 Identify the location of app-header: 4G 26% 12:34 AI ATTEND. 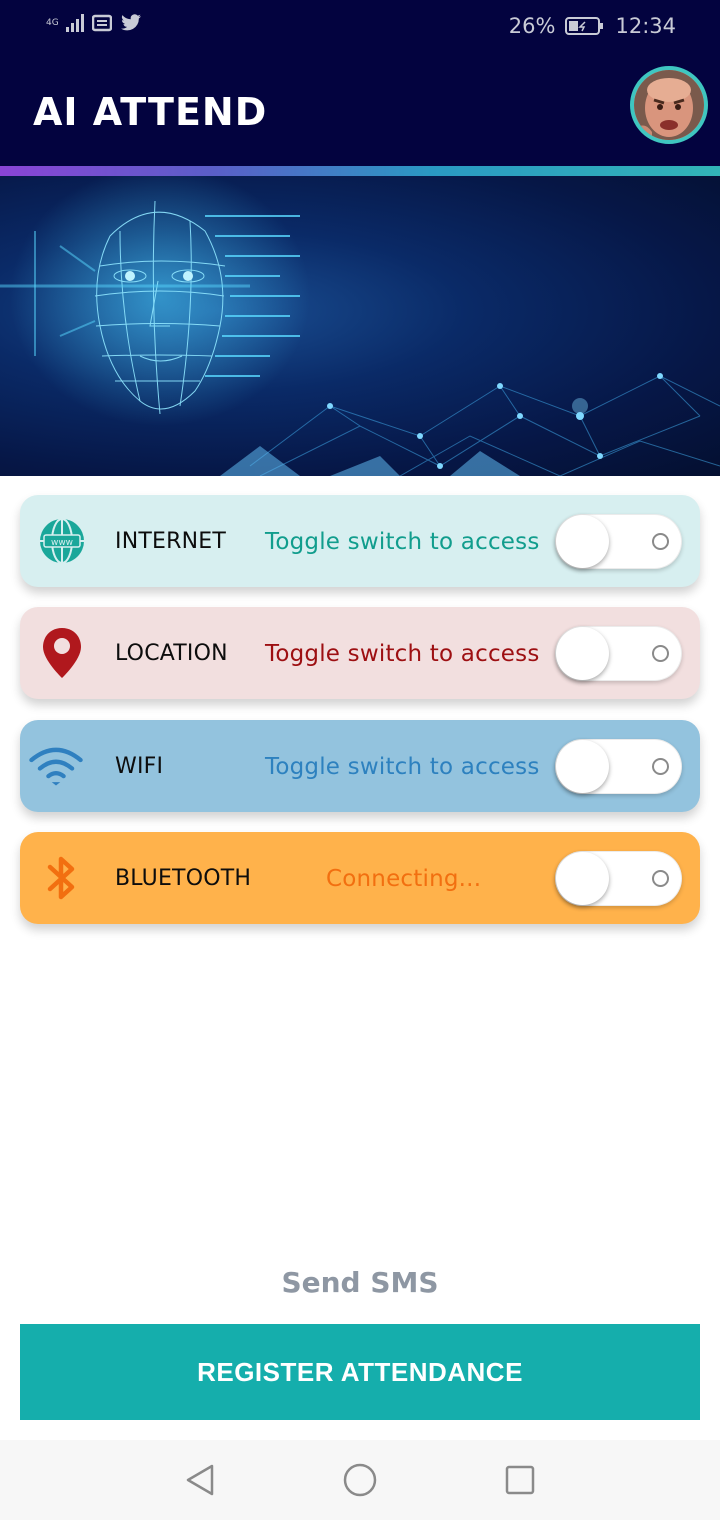
(360, 83).